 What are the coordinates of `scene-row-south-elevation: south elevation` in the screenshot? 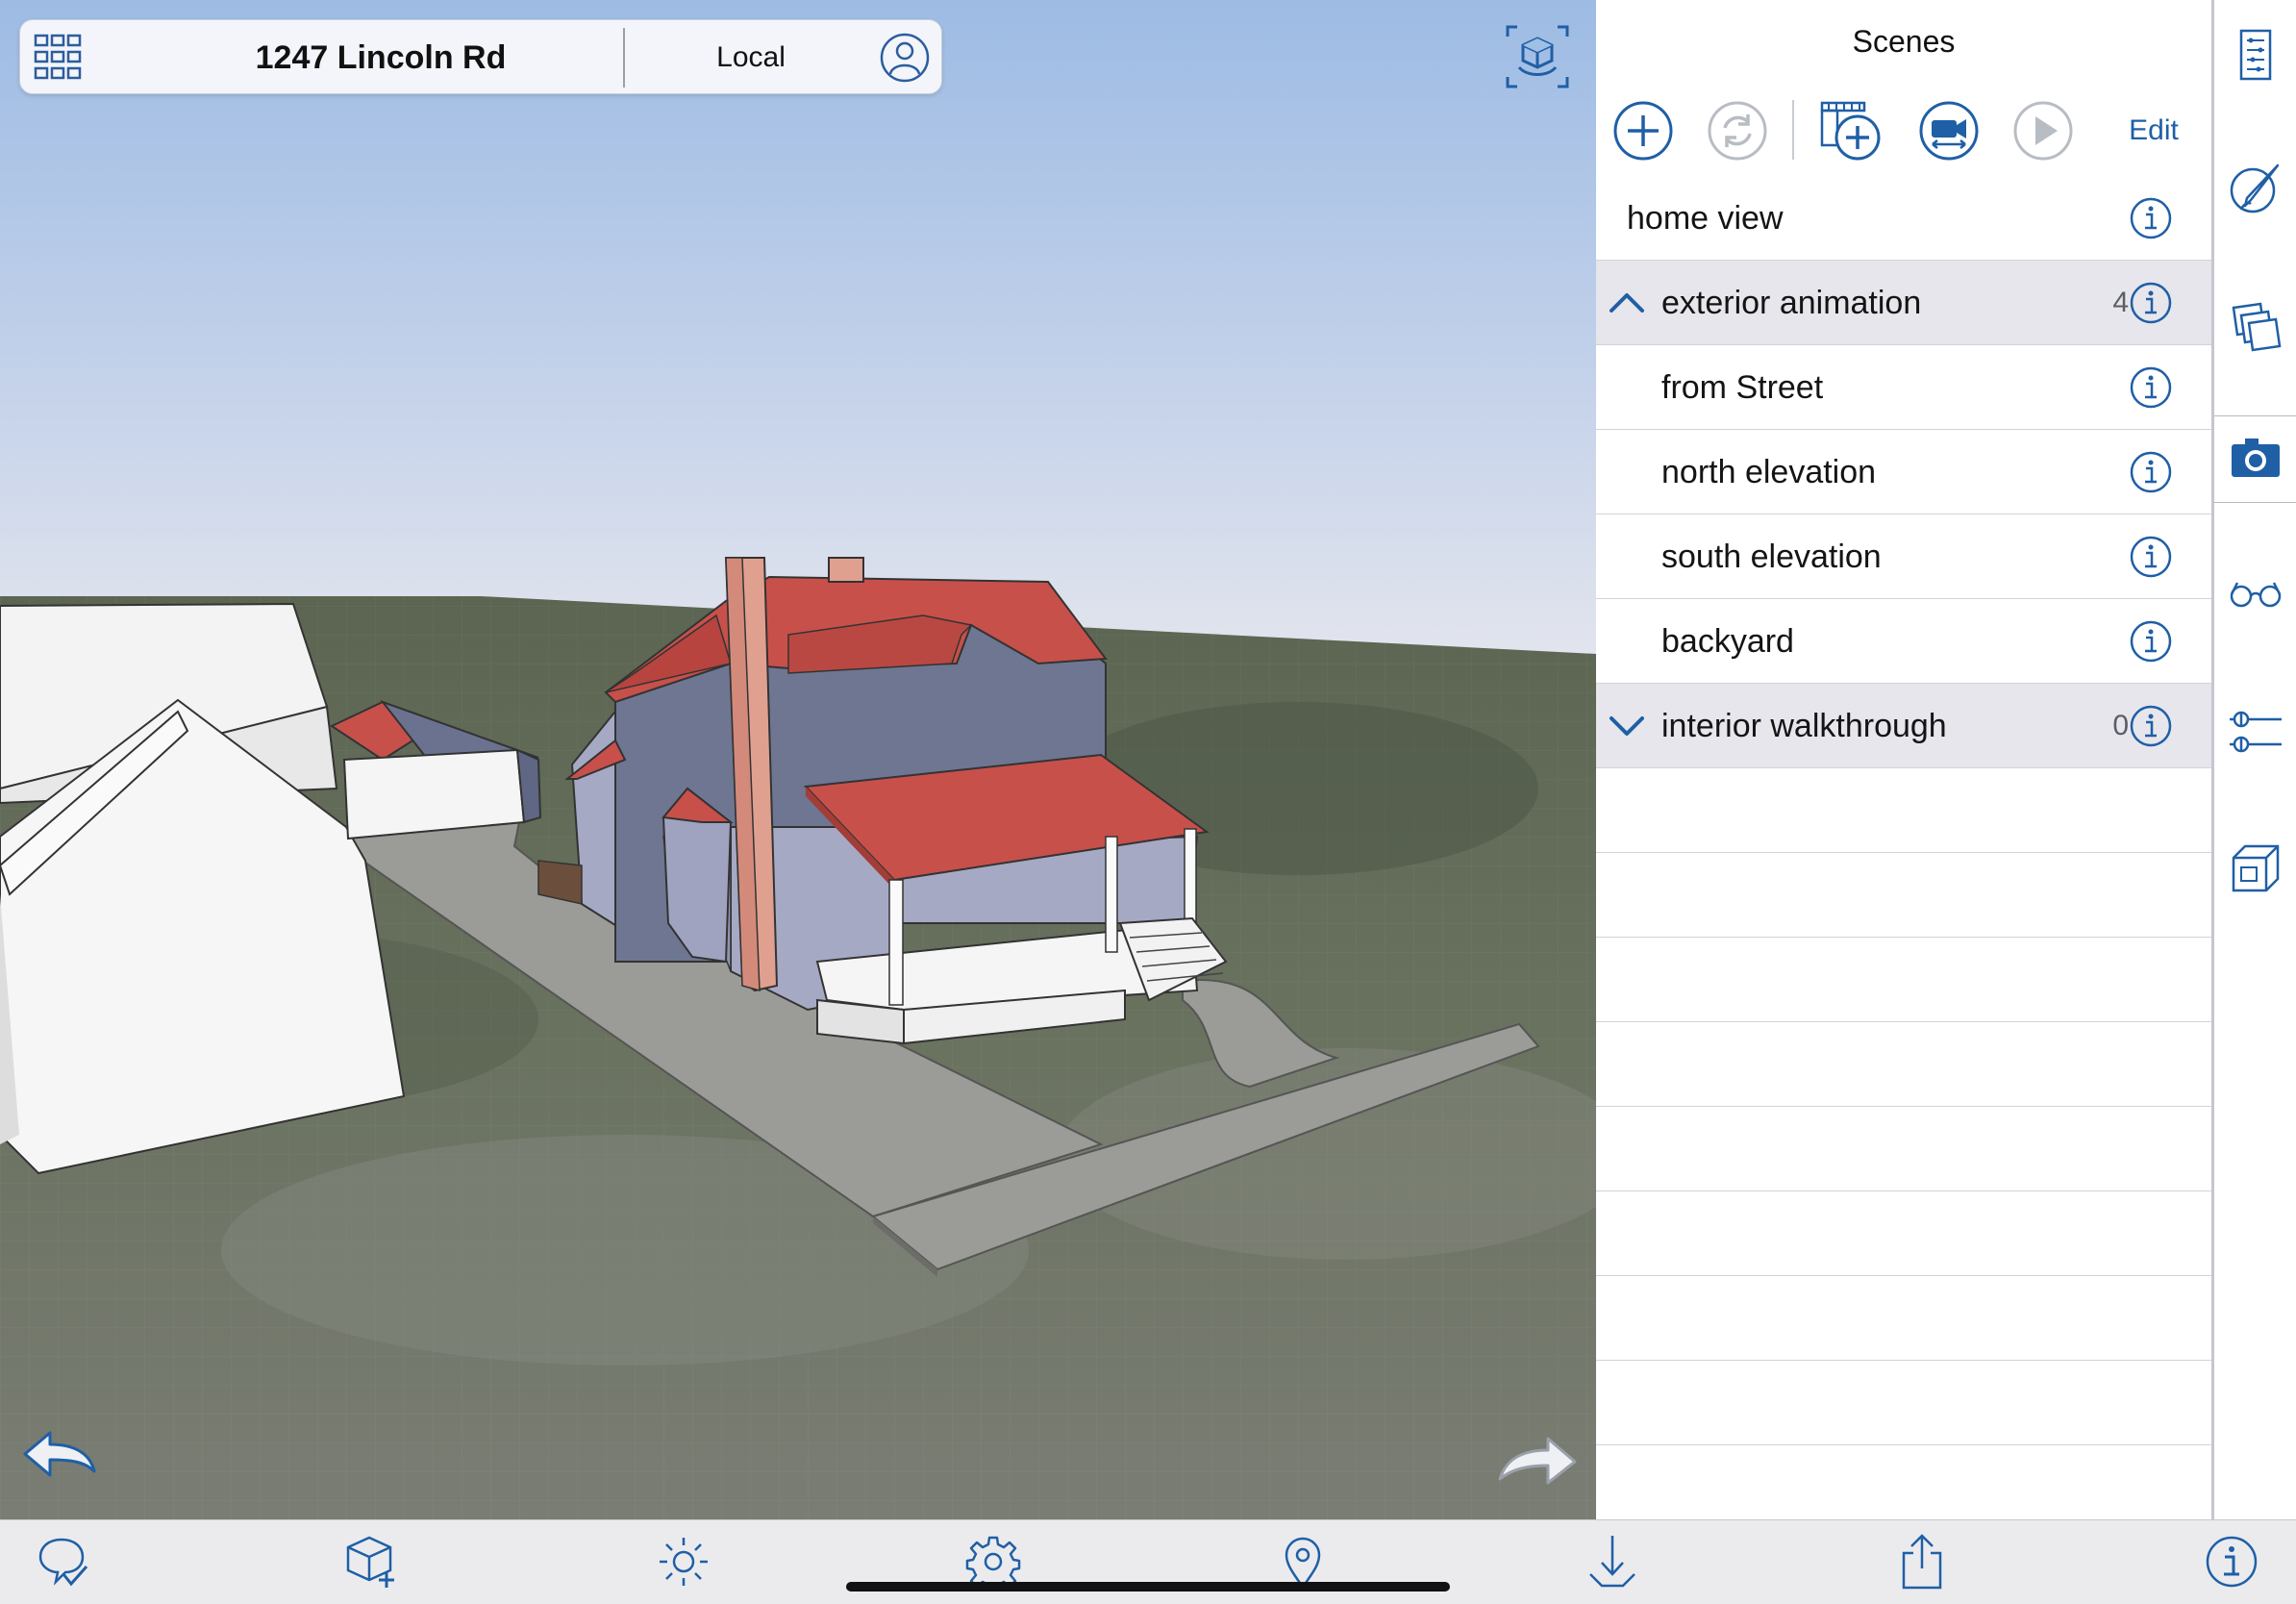 It's located at (1903, 556).